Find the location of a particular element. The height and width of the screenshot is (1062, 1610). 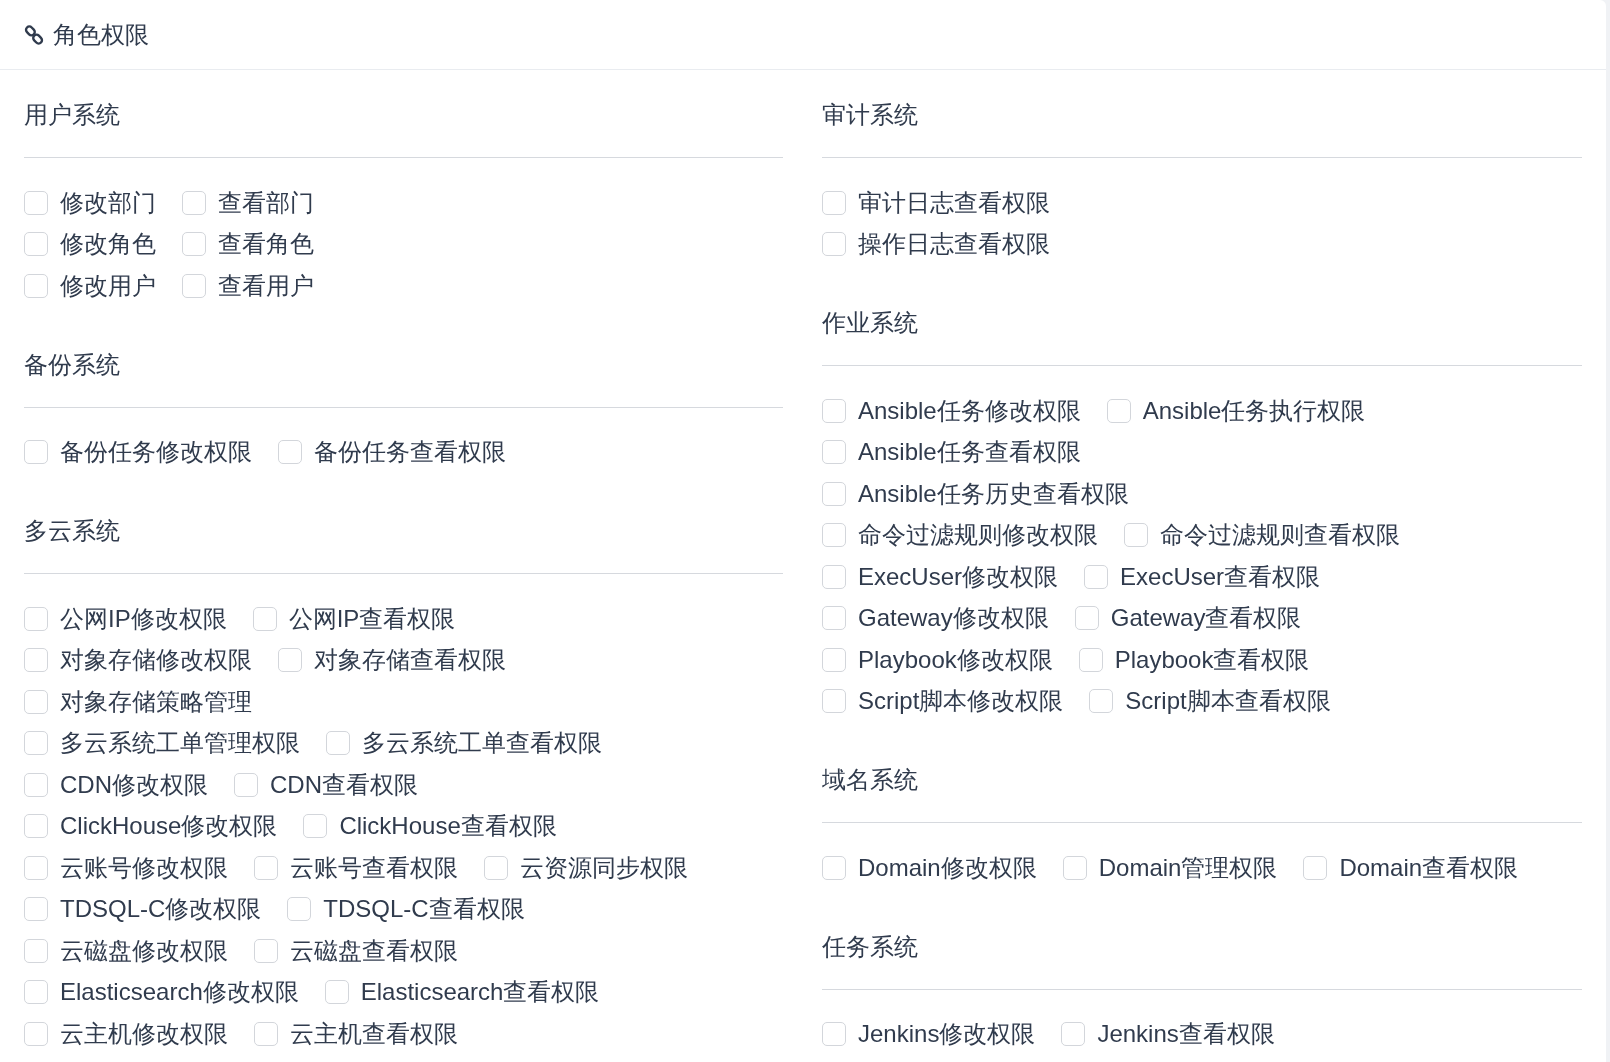

permission-label: 云账号修改权限 is located at coordinates (144, 867).